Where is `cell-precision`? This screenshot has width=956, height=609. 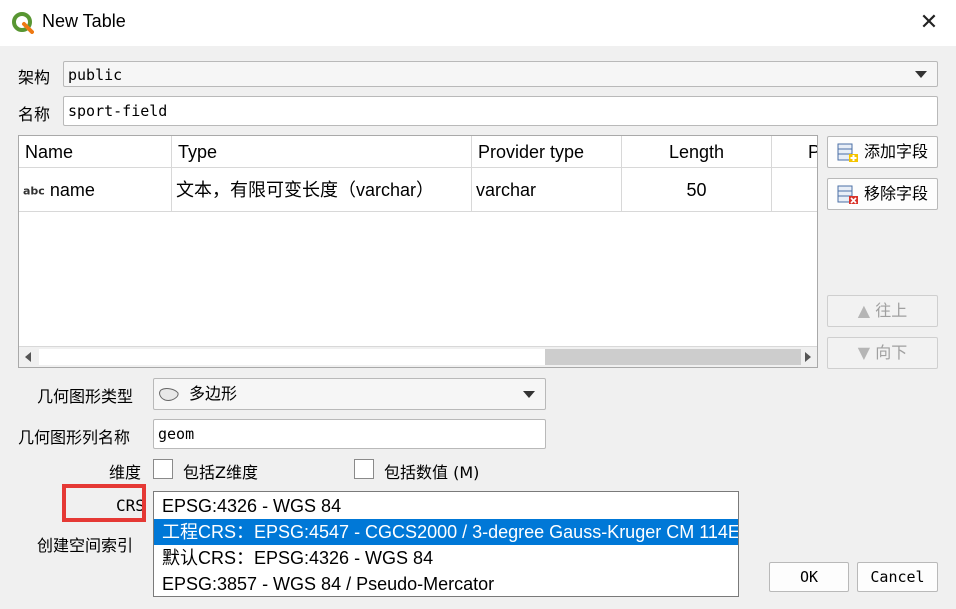
cell-precision is located at coordinates (794, 190).